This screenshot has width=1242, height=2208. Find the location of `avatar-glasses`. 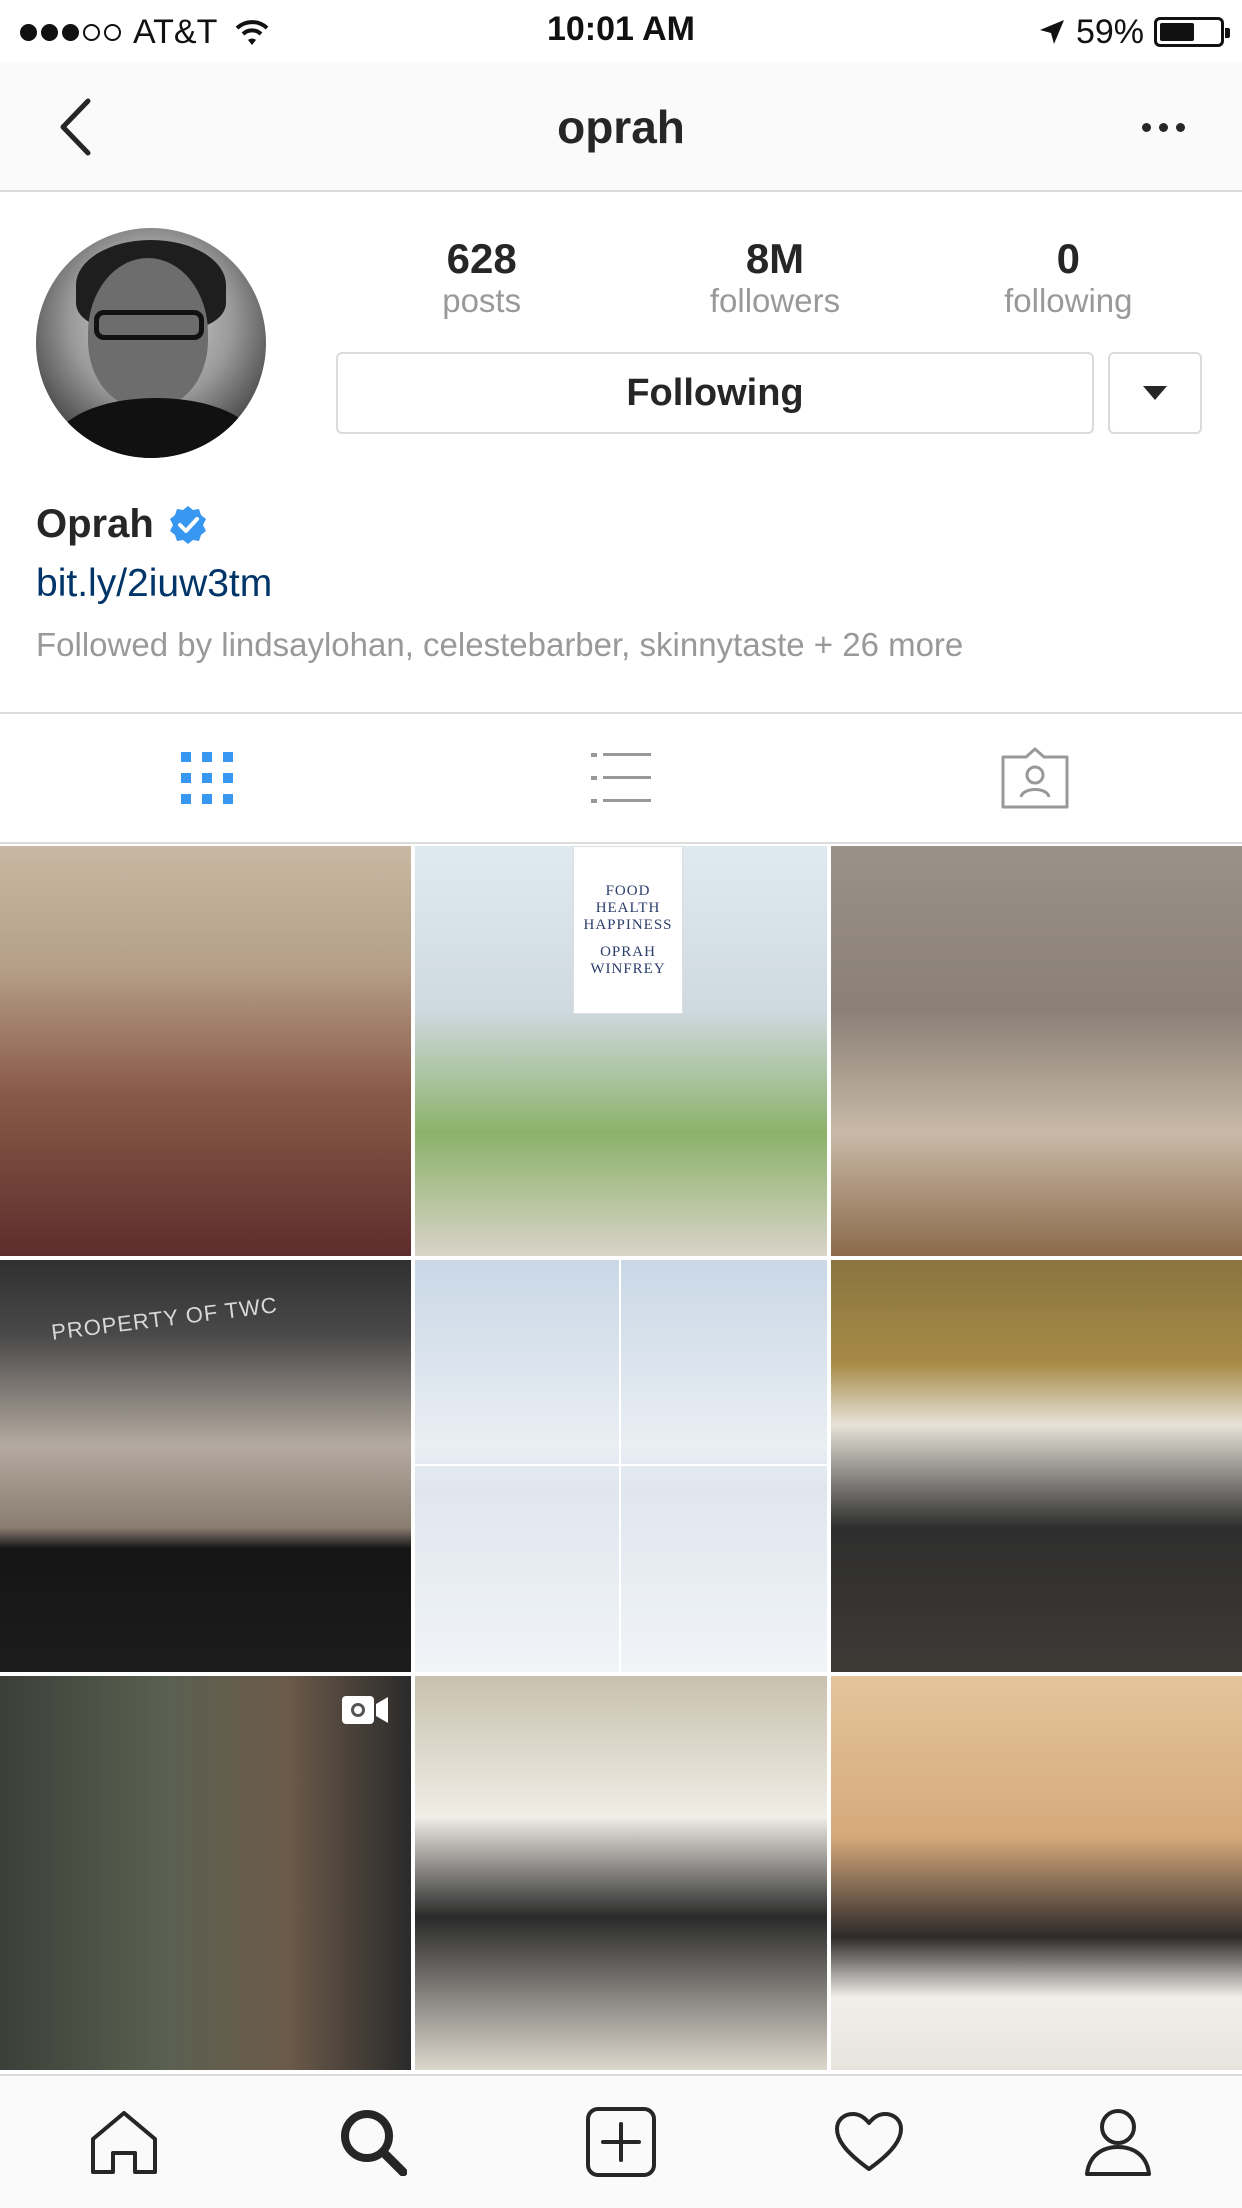

avatar-glasses is located at coordinates (149, 325).